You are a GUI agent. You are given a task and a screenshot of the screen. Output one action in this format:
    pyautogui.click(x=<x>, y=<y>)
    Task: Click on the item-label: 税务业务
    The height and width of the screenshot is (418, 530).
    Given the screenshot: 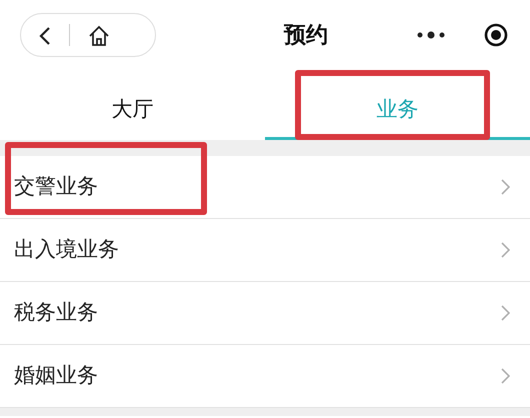 What is the action you would take?
    pyautogui.click(x=56, y=312)
    